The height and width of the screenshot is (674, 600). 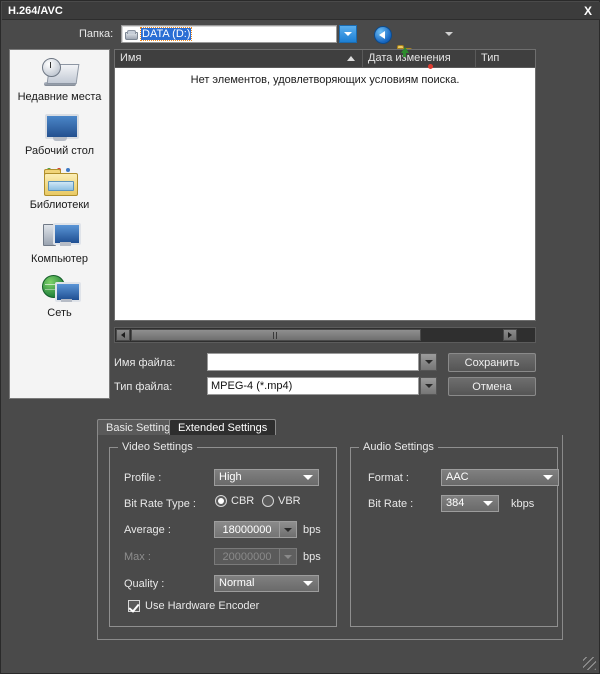 What do you see at coordinates (430, 66) in the screenshot?
I see `new-badge-icon` at bounding box center [430, 66].